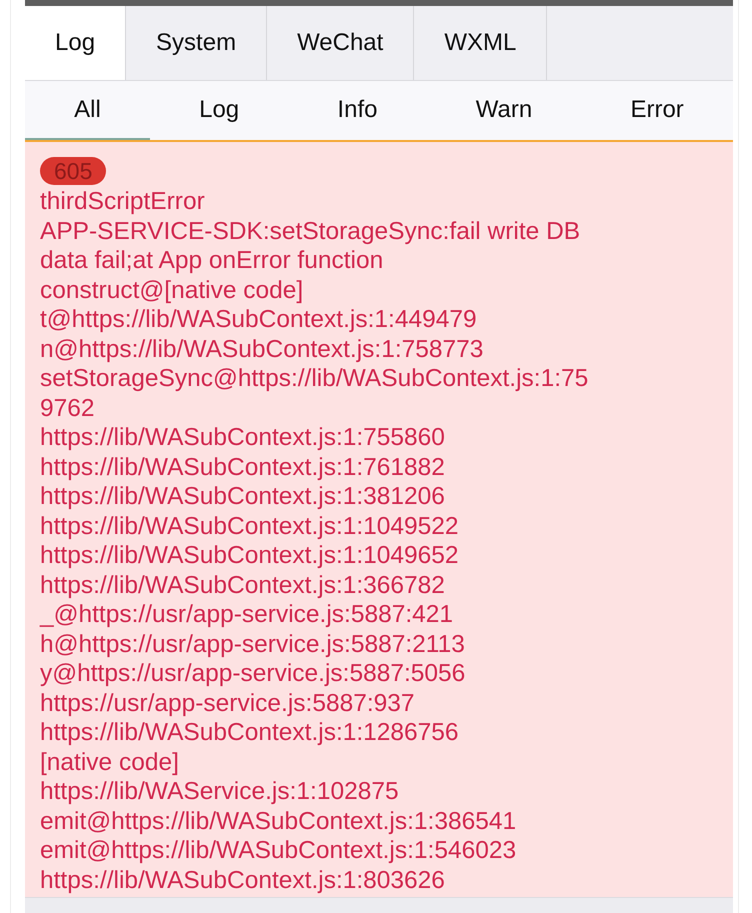  Describe the element at coordinates (172, 290) in the screenshot. I see `log-line: construct@[native code]` at that location.